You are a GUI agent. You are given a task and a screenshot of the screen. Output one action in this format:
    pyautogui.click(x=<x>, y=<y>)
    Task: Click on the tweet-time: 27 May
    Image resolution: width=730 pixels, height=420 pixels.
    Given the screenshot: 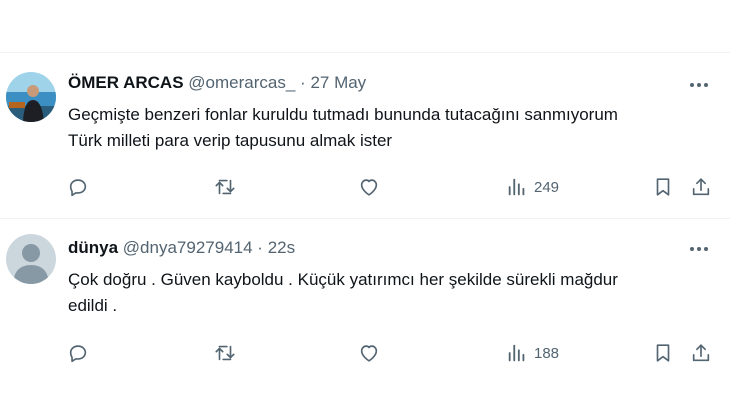 What is the action you would take?
    pyautogui.click(x=338, y=82)
    